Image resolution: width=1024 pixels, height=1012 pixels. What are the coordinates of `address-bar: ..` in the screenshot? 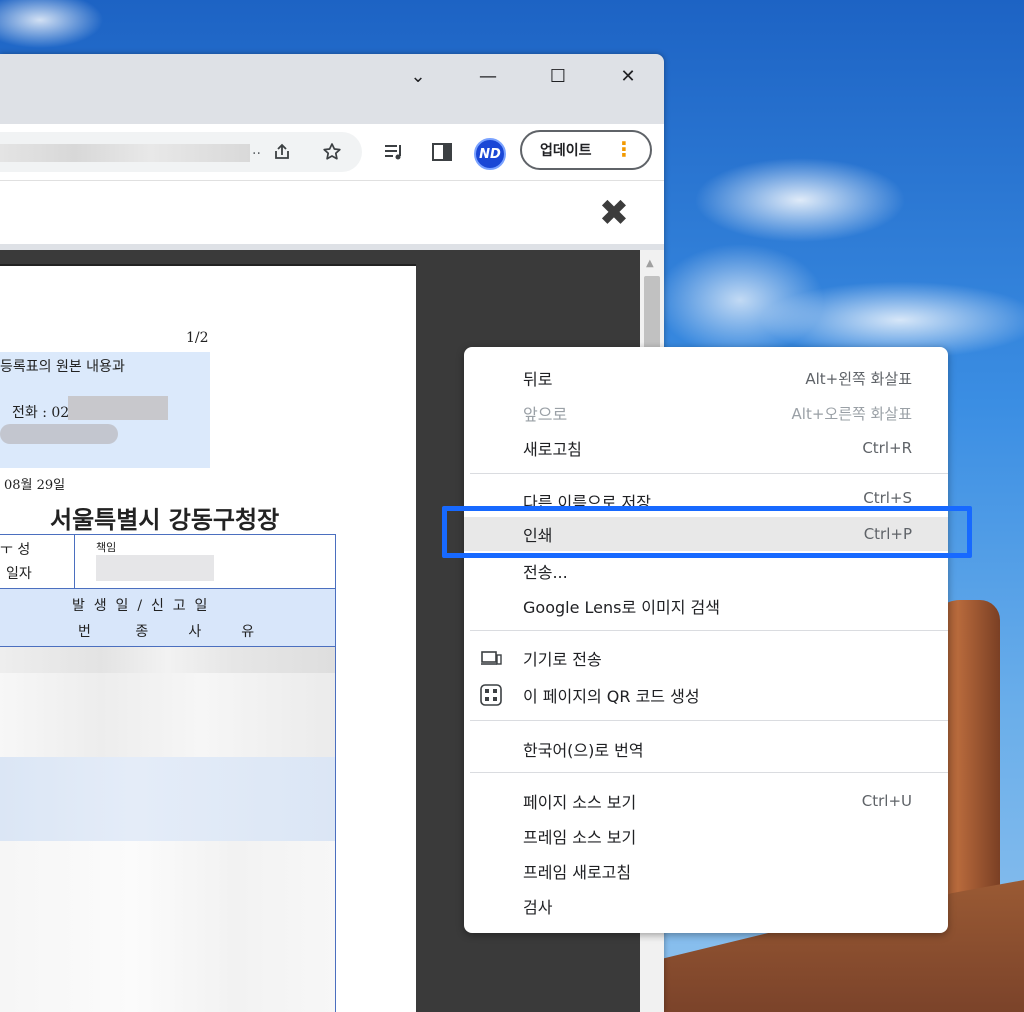 It's located at (181, 152).